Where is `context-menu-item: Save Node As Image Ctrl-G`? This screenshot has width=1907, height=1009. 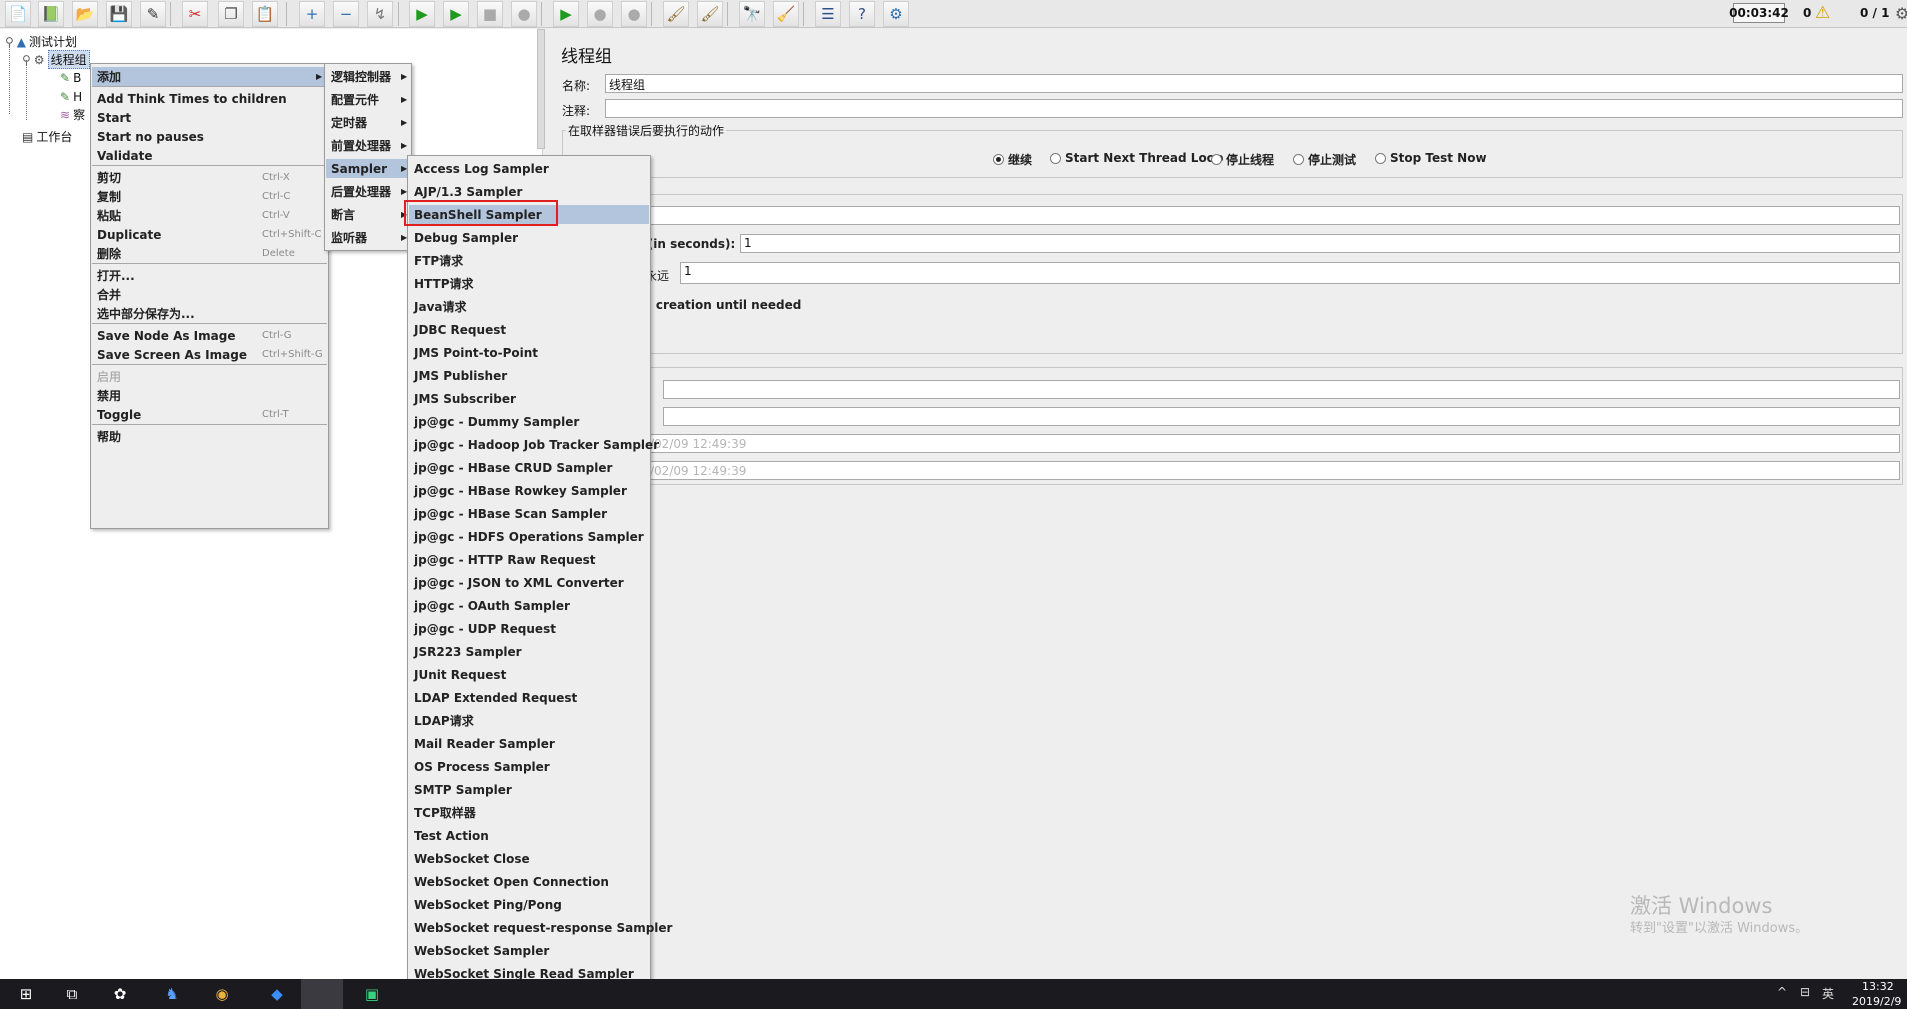
context-menu-item: Save Node As Image Ctrl-G is located at coordinates (209, 335).